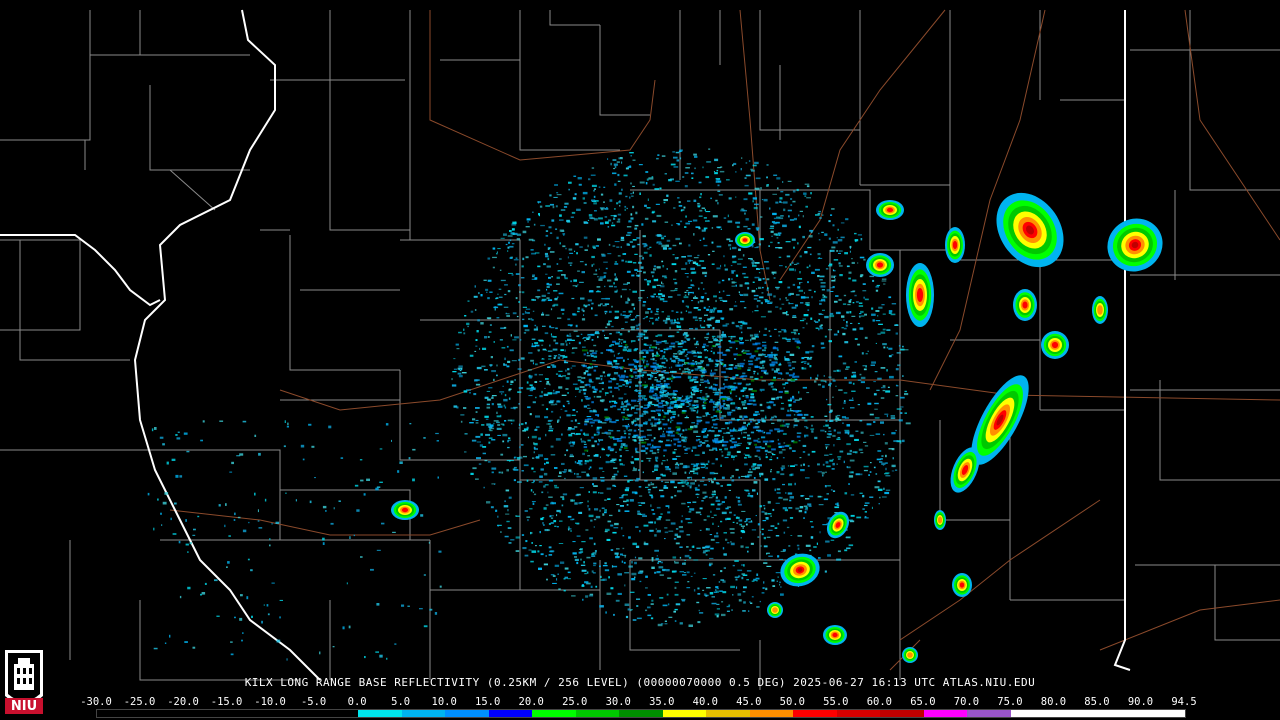  Describe the element at coordinates (662, 702) in the screenshot. I see `scale-label: 35.0` at that location.